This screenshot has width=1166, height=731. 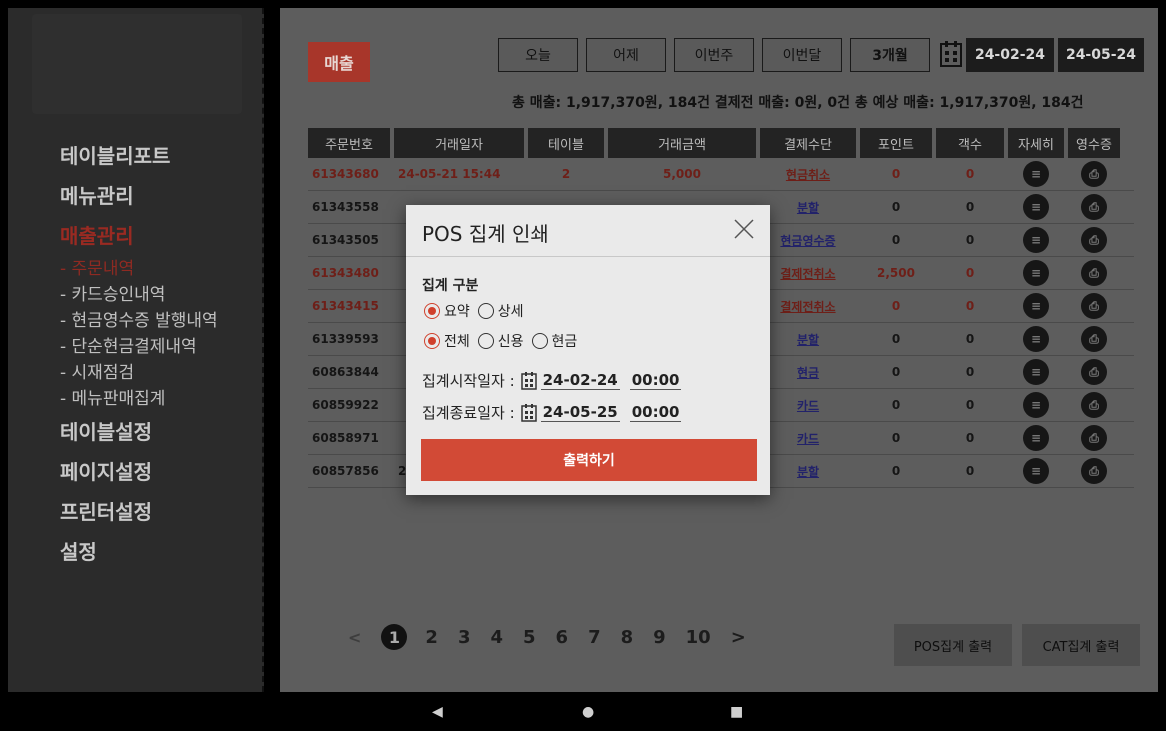 I want to click on start-date-field: 24-02-24, so click(x=580, y=380).